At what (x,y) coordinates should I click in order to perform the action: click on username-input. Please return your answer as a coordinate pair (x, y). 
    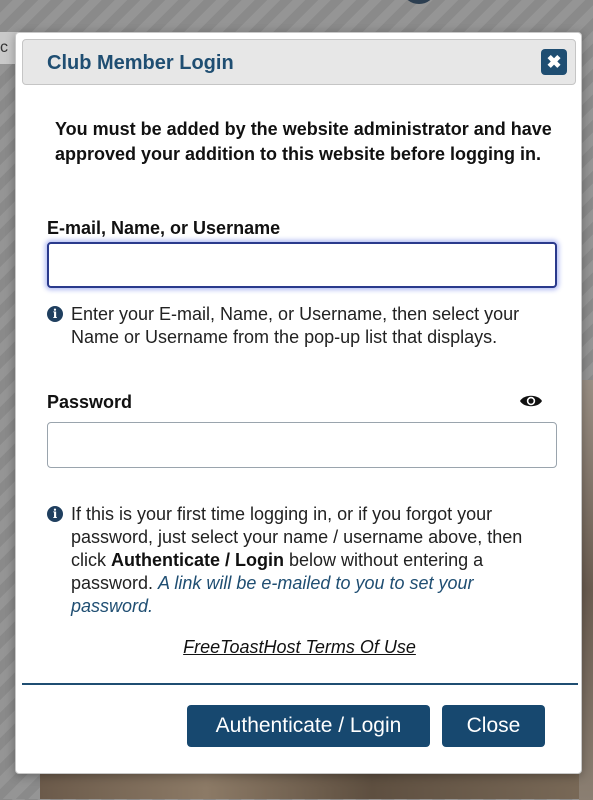
    Looking at the image, I should click on (302, 265).